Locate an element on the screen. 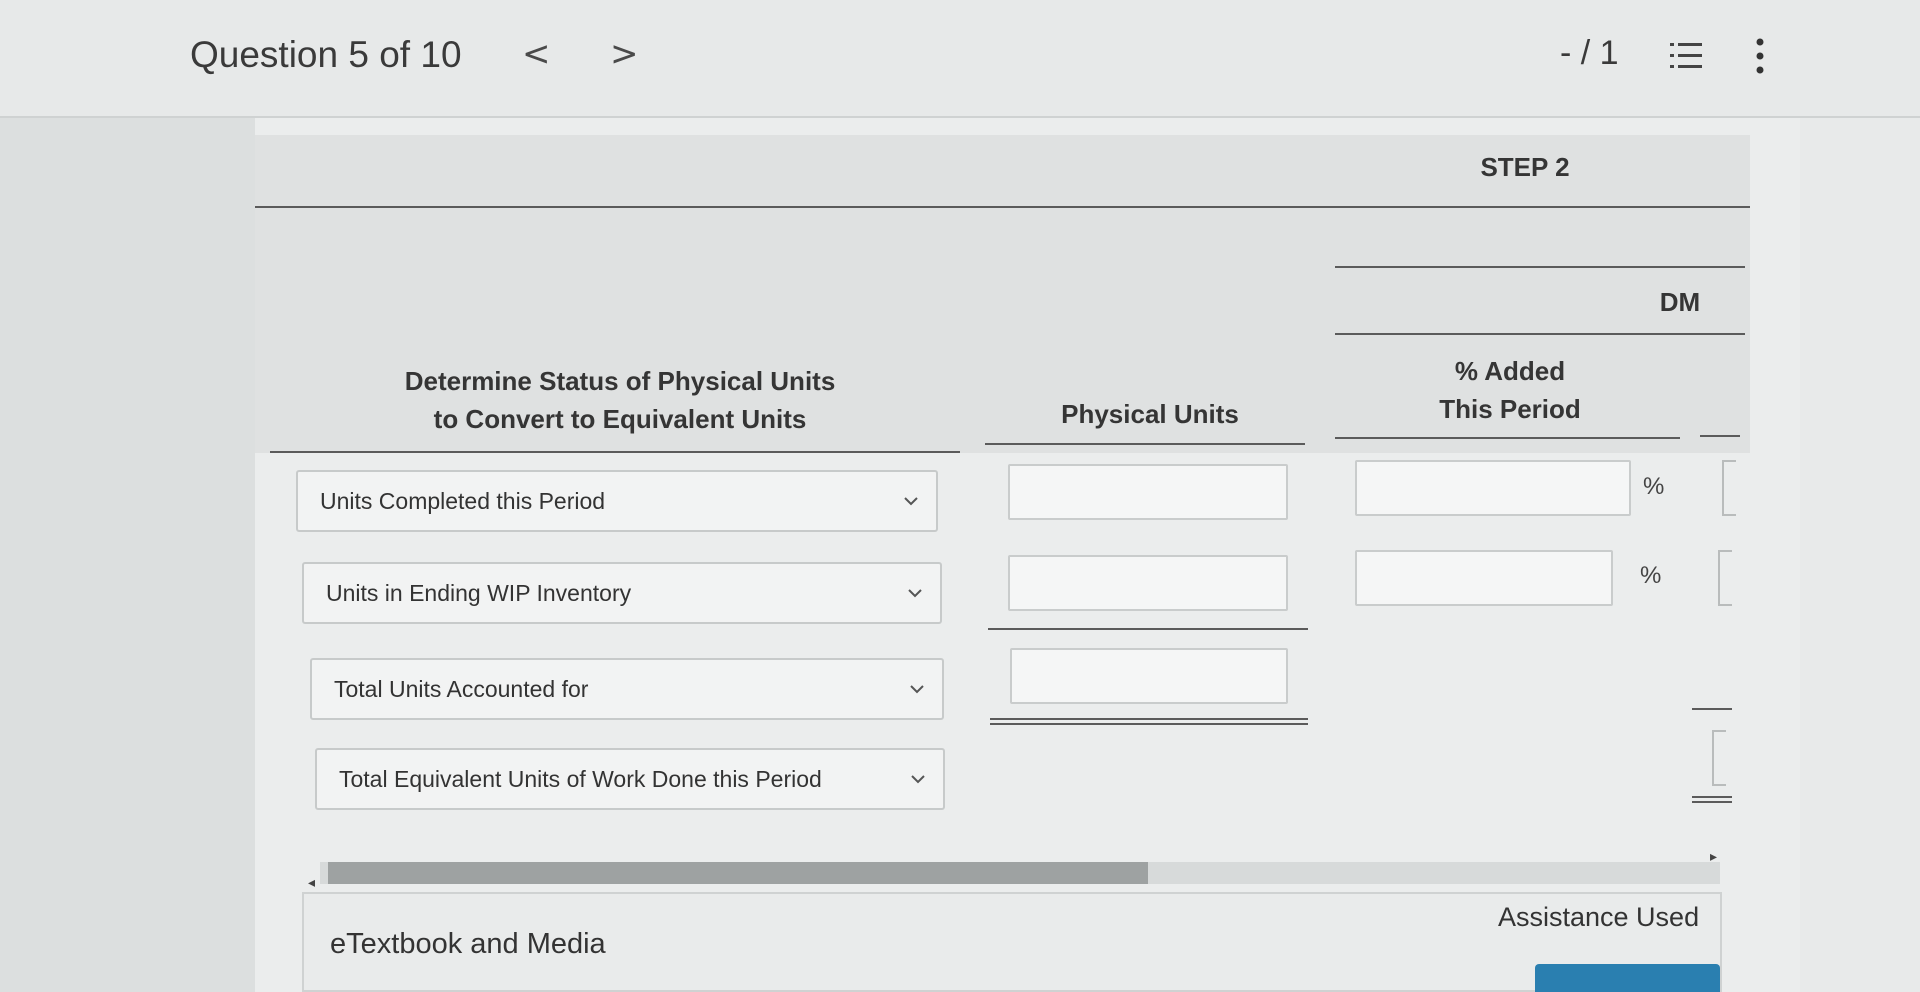 The image size is (1920, 992). dm-label: DM is located at coordinates (1680, 302).